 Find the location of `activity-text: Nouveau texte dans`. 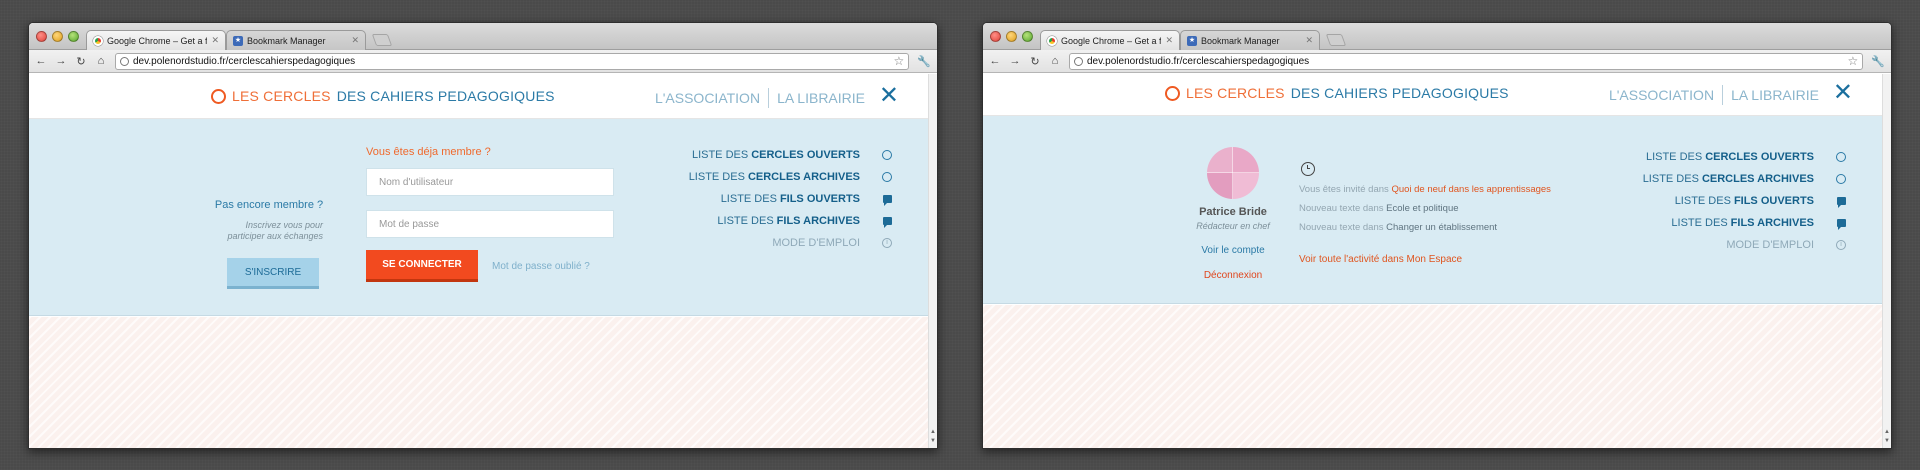

activity-text: Nouveau texte dans is located at coordinates (1341, 208).